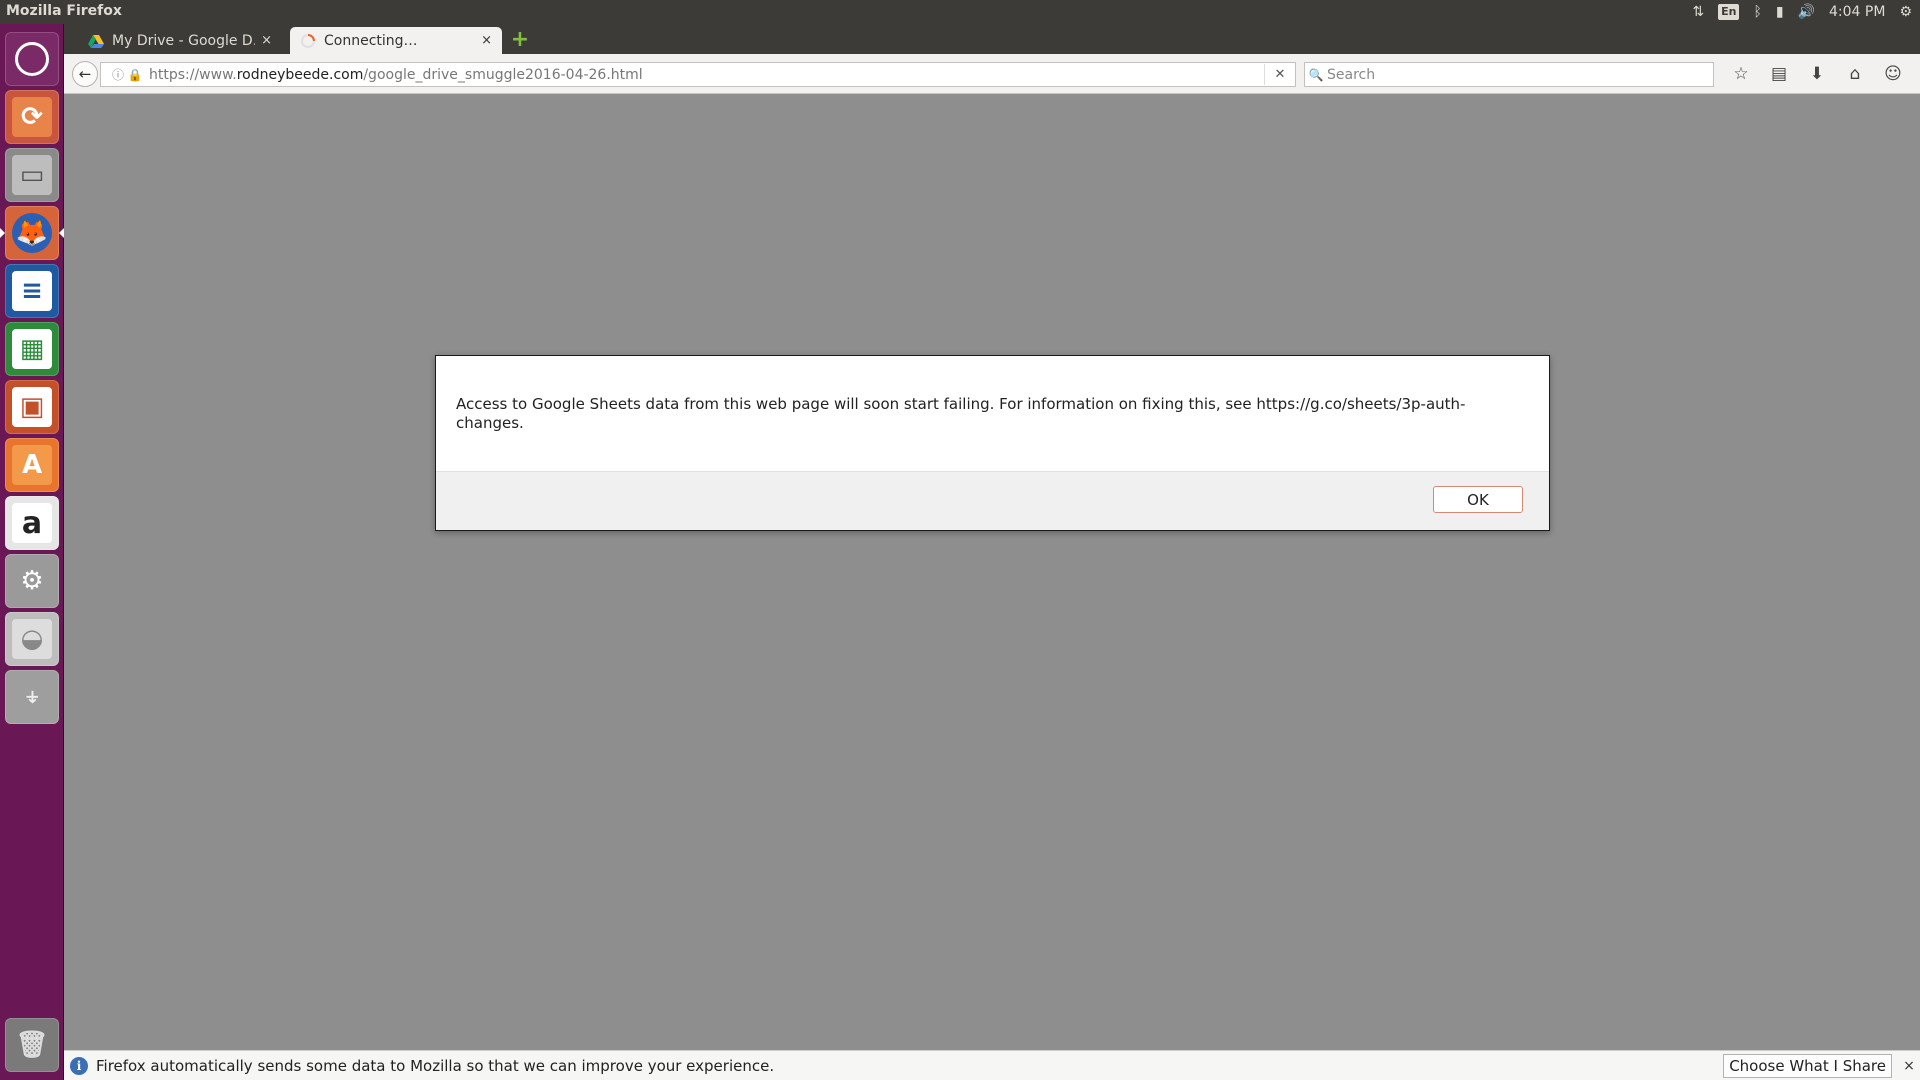 The image size is (1920, 1080). I want to click on toolbar-icons: ☆ ▤ ⬇ ⌂ ☺ ◡ ≡, so click(1821, 74).